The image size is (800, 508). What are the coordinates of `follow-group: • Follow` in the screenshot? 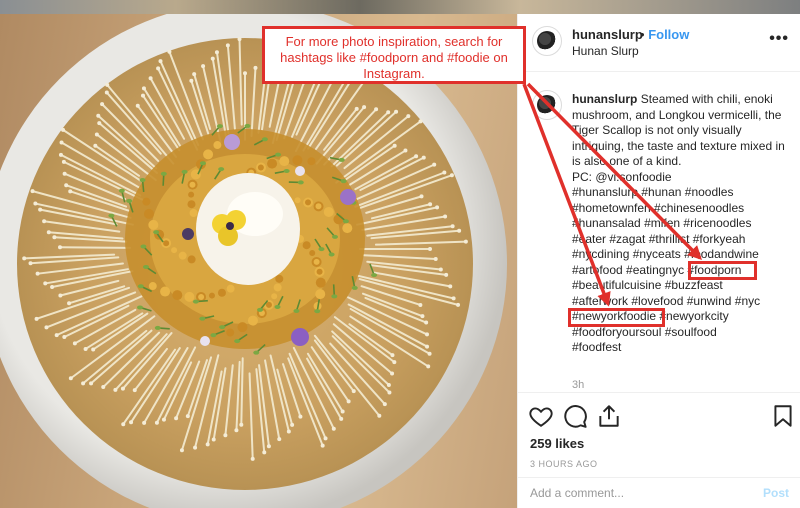 It's located at (664, 34).